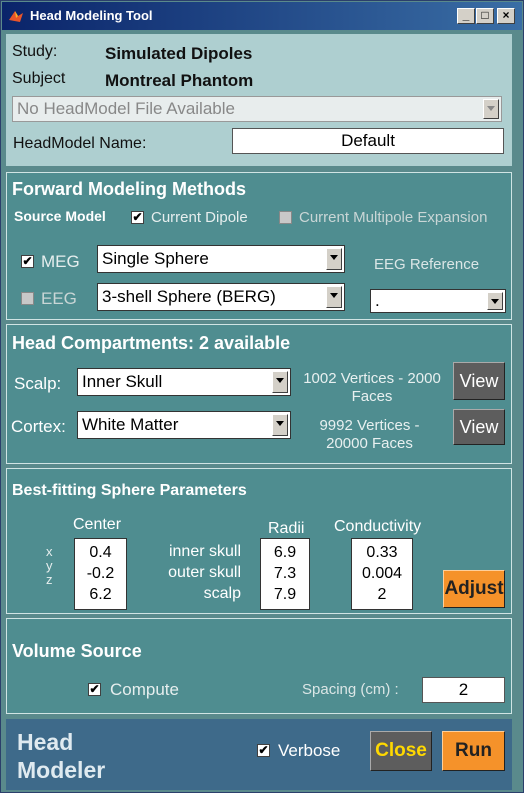 The width and height of the screenshot is (524, 793). Describe the element at coordinates (473, 751) in the screenshot. I see `run-button: Run` at that location.